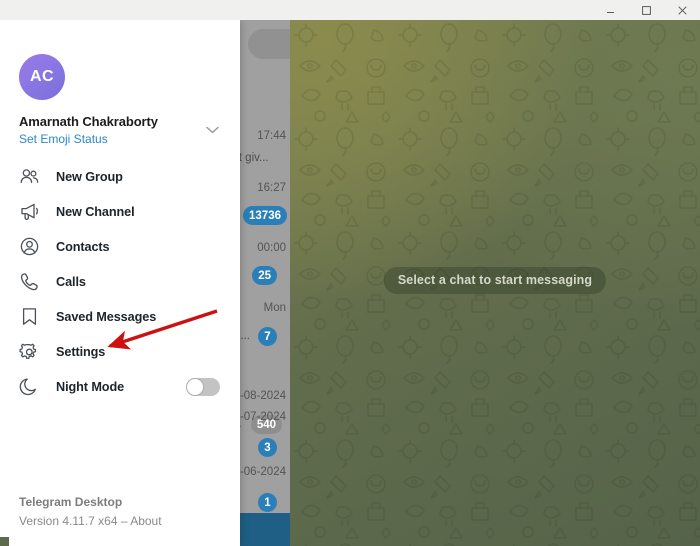 This screenshot has height=546, width=700. What do you see at coordinates (271, 248) in the screenshot?
I see `chat-timestamp: 00:00` at bounding box center [271, 248].